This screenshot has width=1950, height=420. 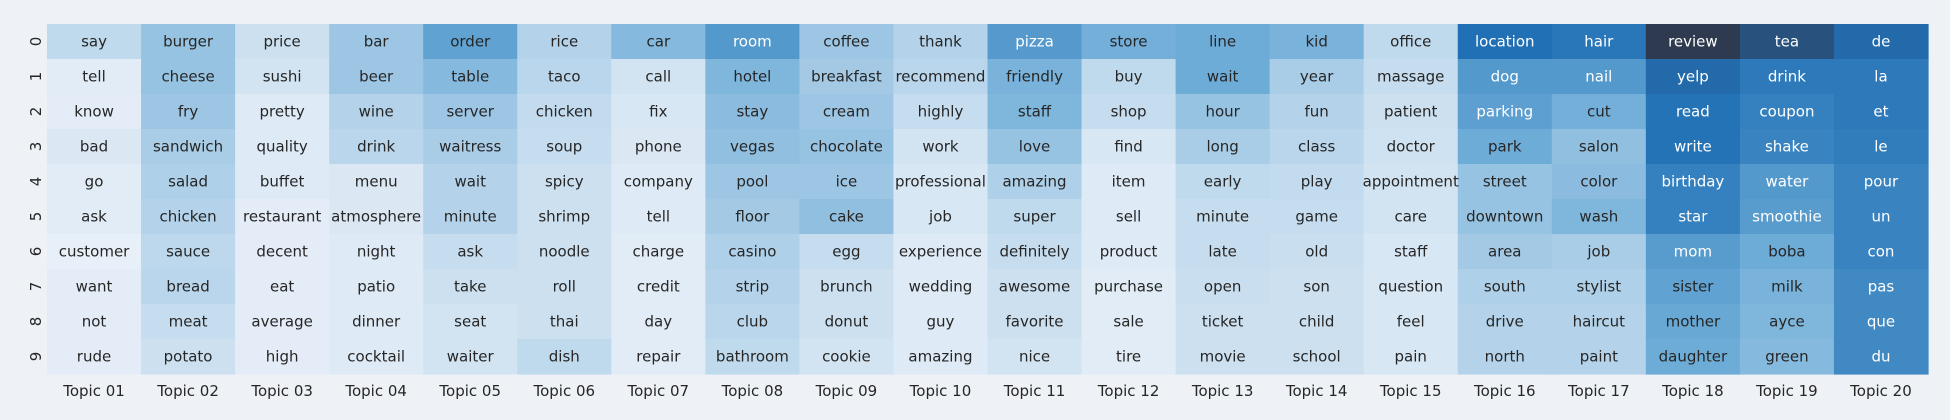 I want to click on cell-word-label: drink, so click(x=1787, y=77).